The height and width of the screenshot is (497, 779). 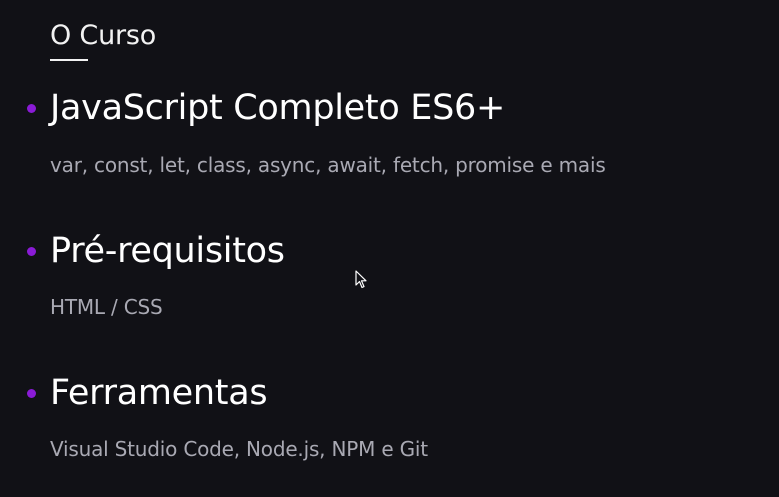 What do you see at coordinates (106, 307) in the screenshot?
I see `item-description: HTML / CSS` at bounding box center [106, 307].